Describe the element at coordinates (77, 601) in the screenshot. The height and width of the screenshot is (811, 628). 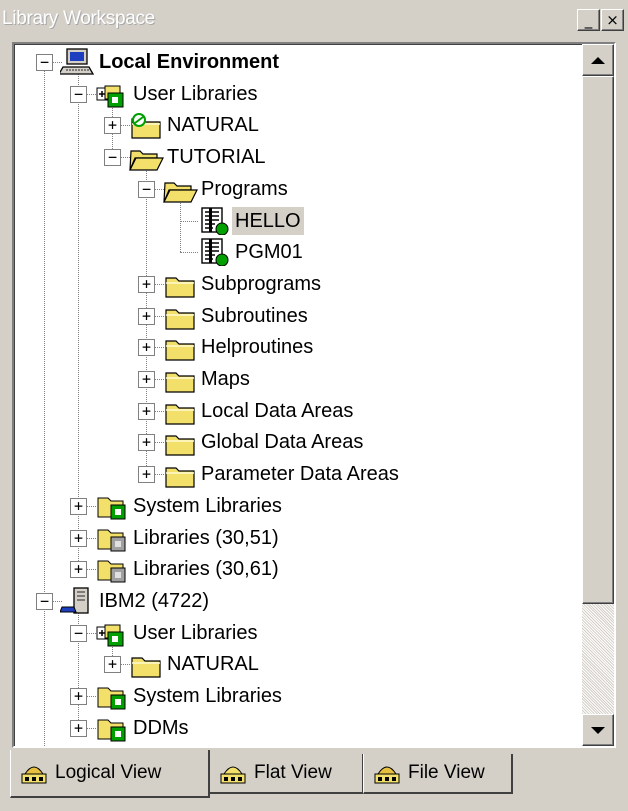
I see `server-icon` at that location.